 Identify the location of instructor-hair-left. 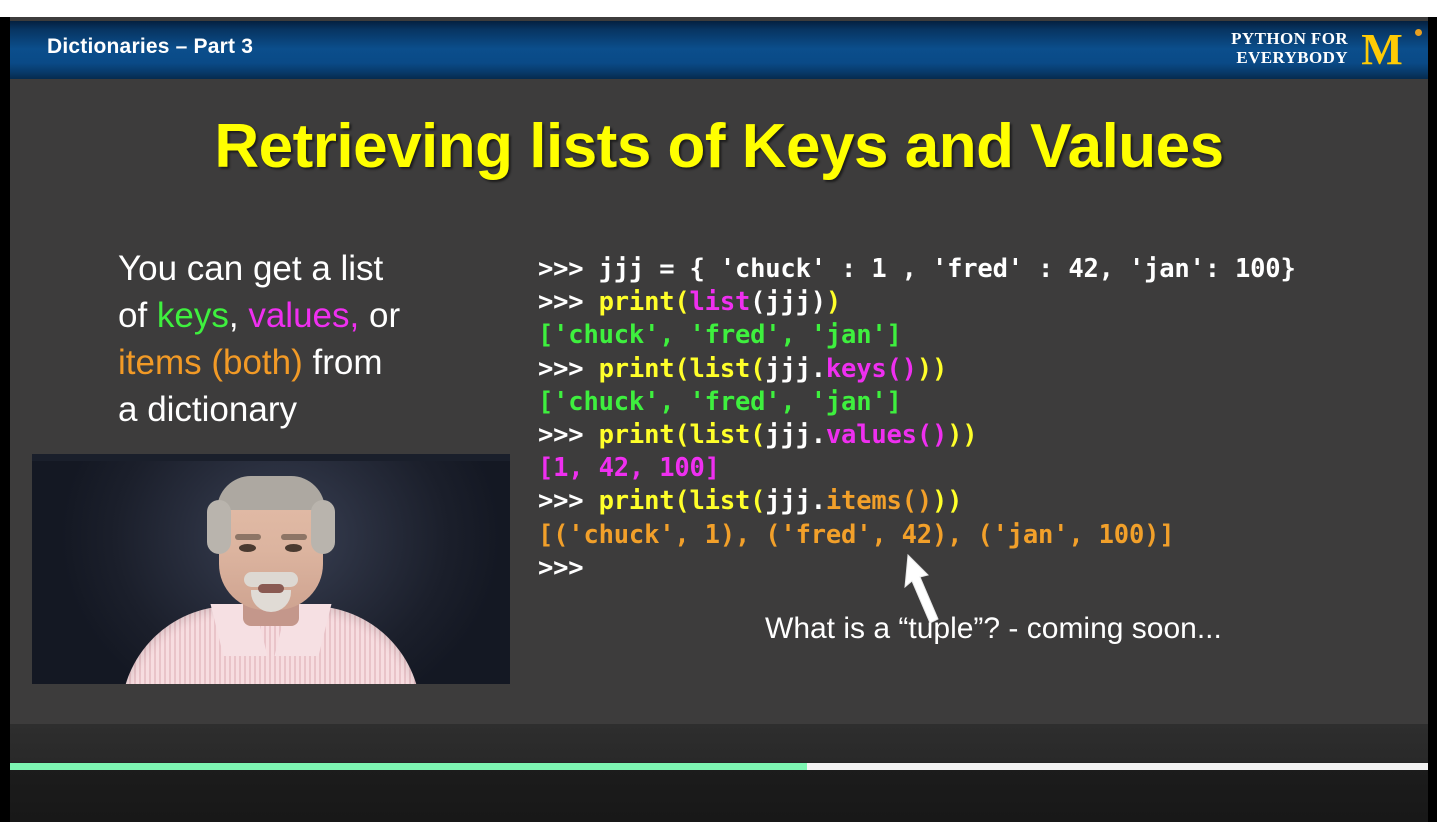
(219, 527).